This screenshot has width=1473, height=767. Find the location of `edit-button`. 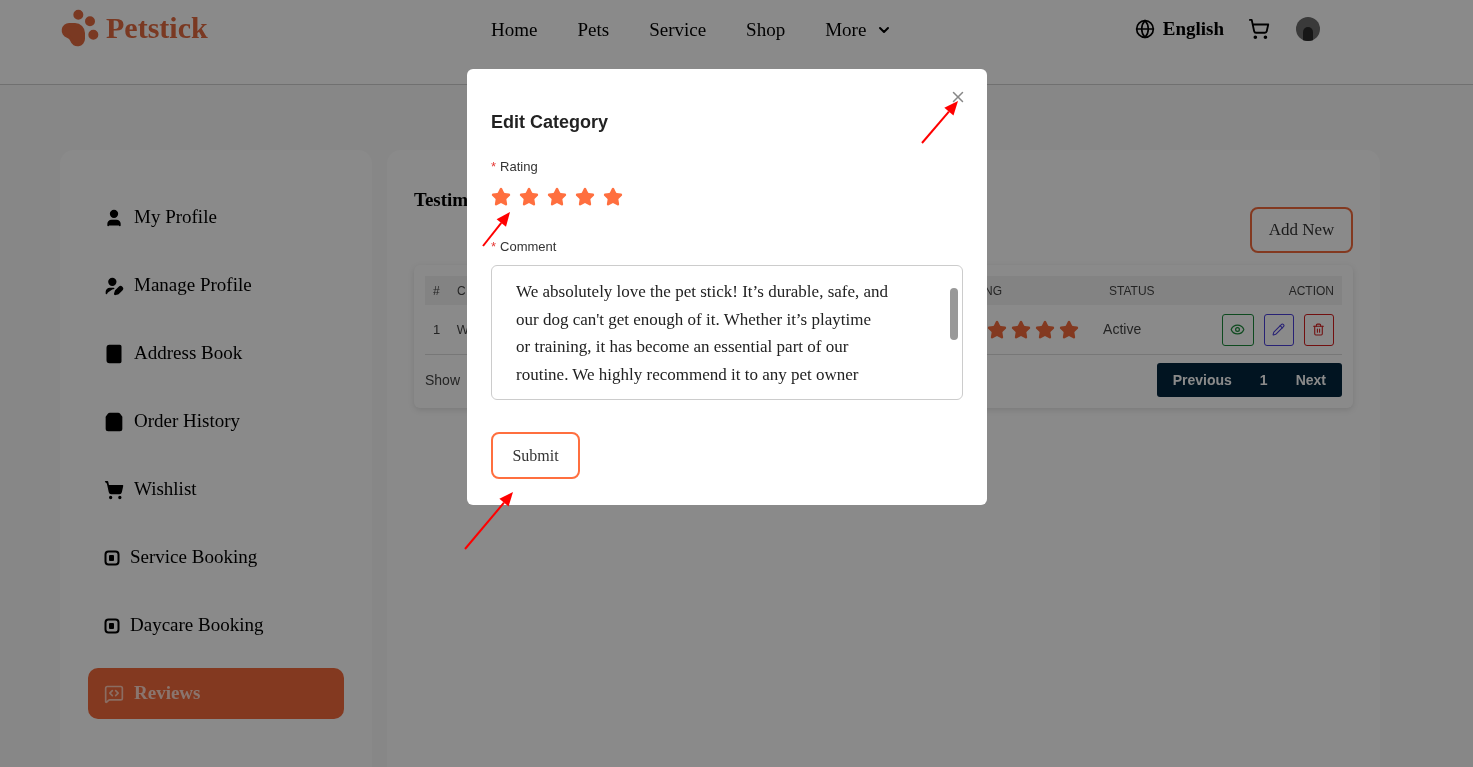

edit-button is located at coordinates (1279, 329).